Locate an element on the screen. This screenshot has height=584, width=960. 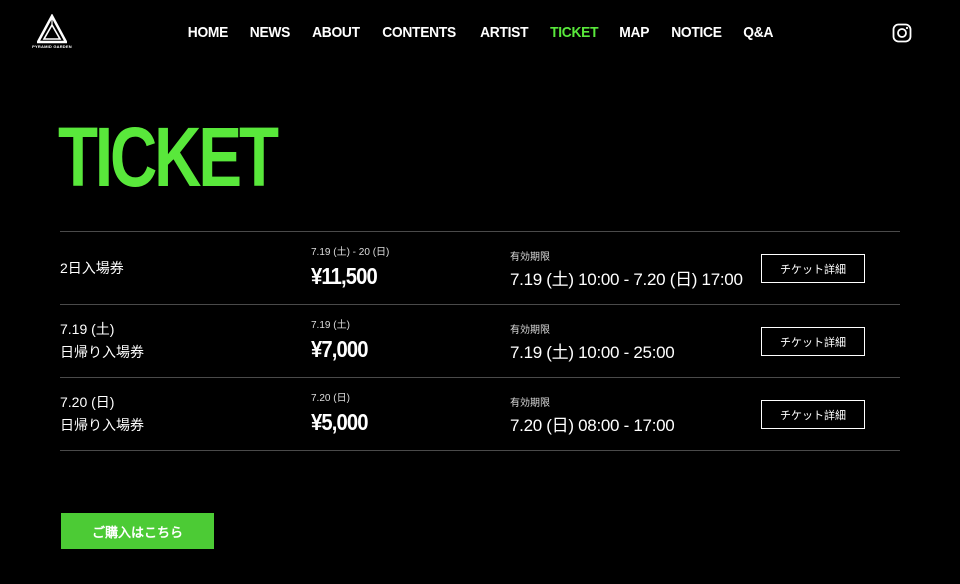
page-title: TICKET is located at coordinates (168, 157).